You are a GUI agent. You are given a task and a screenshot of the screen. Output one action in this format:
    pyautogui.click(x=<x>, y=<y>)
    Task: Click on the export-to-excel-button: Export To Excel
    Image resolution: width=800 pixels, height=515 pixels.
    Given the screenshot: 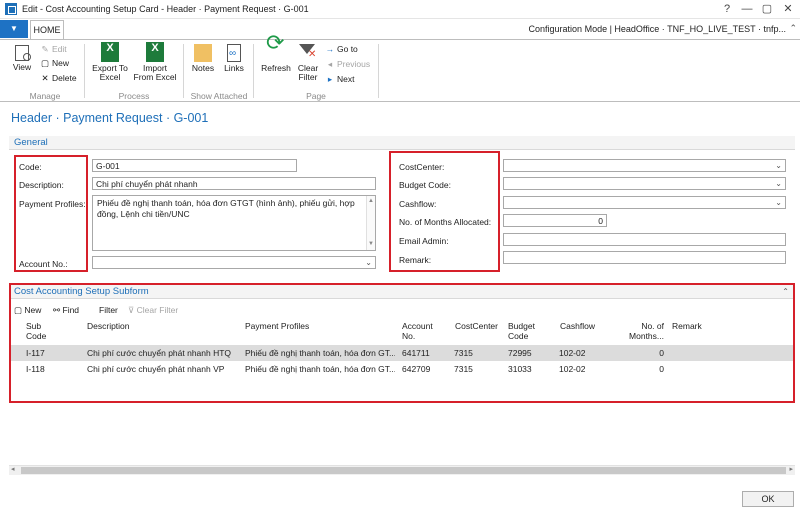 What is the action you would take?
    pyautogui.click(x=110, y=62)
    